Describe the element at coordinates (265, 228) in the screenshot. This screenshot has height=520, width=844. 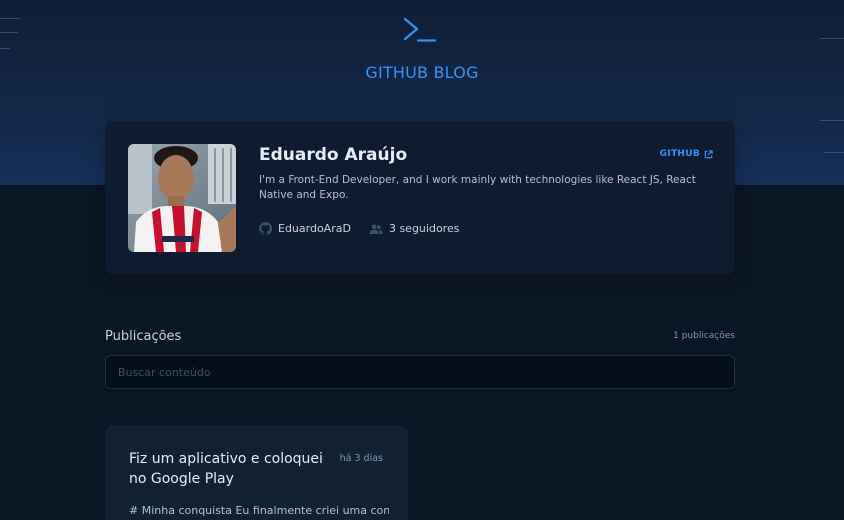
I see `github-icon` at that location.